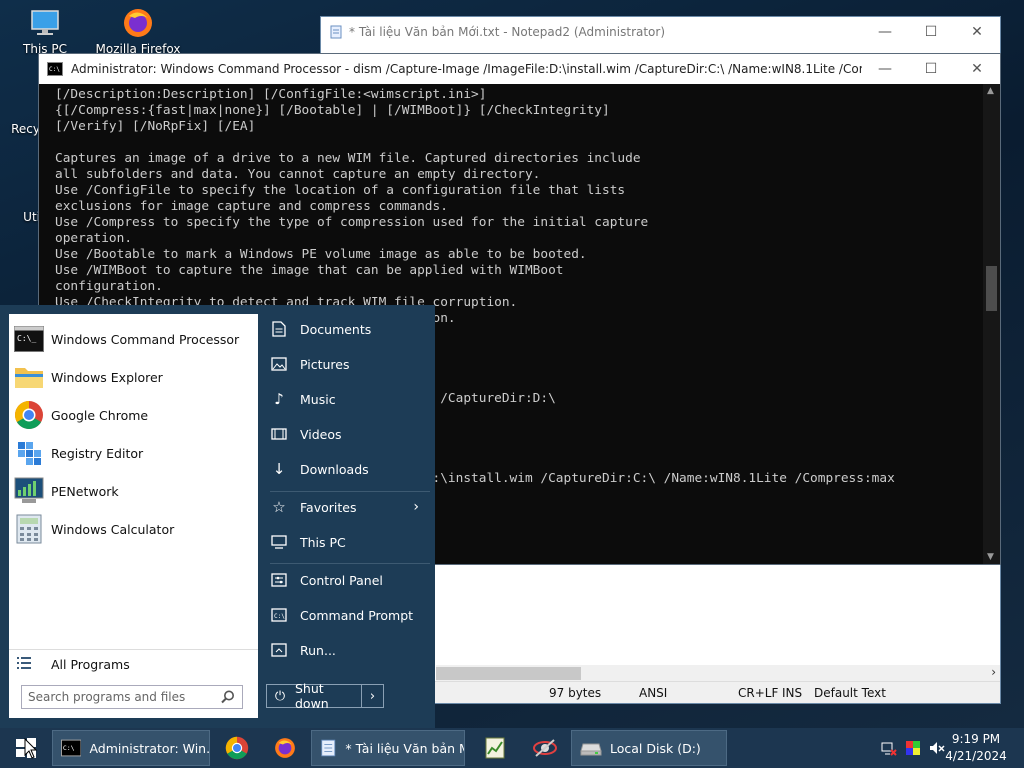  Describe the element at coordinates (348, 329) in the screenshot. I see `place-documents: Documents` at that location.